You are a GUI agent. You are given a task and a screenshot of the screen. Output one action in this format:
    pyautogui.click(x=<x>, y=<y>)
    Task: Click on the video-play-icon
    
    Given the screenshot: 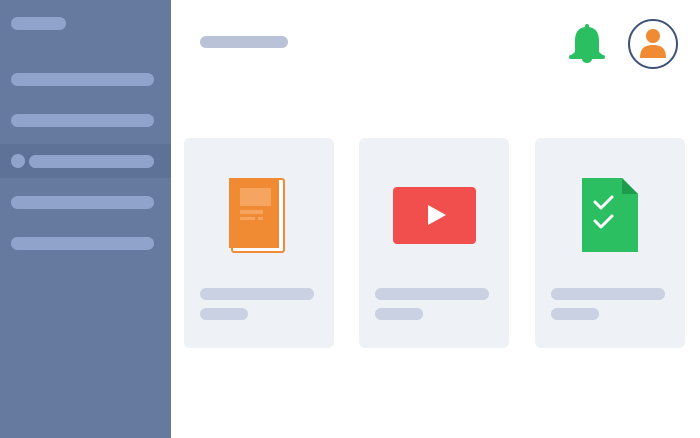 What is the action you would take?
    pyautogui.click(x=434, y=214)
    